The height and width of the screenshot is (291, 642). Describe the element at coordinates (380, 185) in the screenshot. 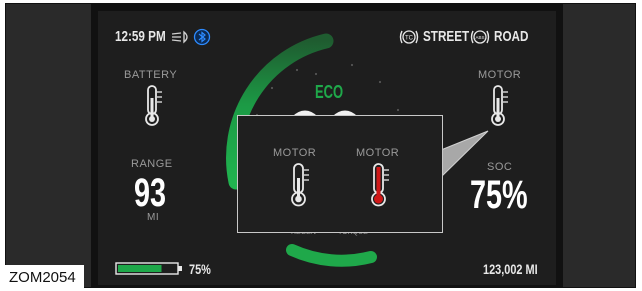

I see `thermometer-hot-icon` at that location.